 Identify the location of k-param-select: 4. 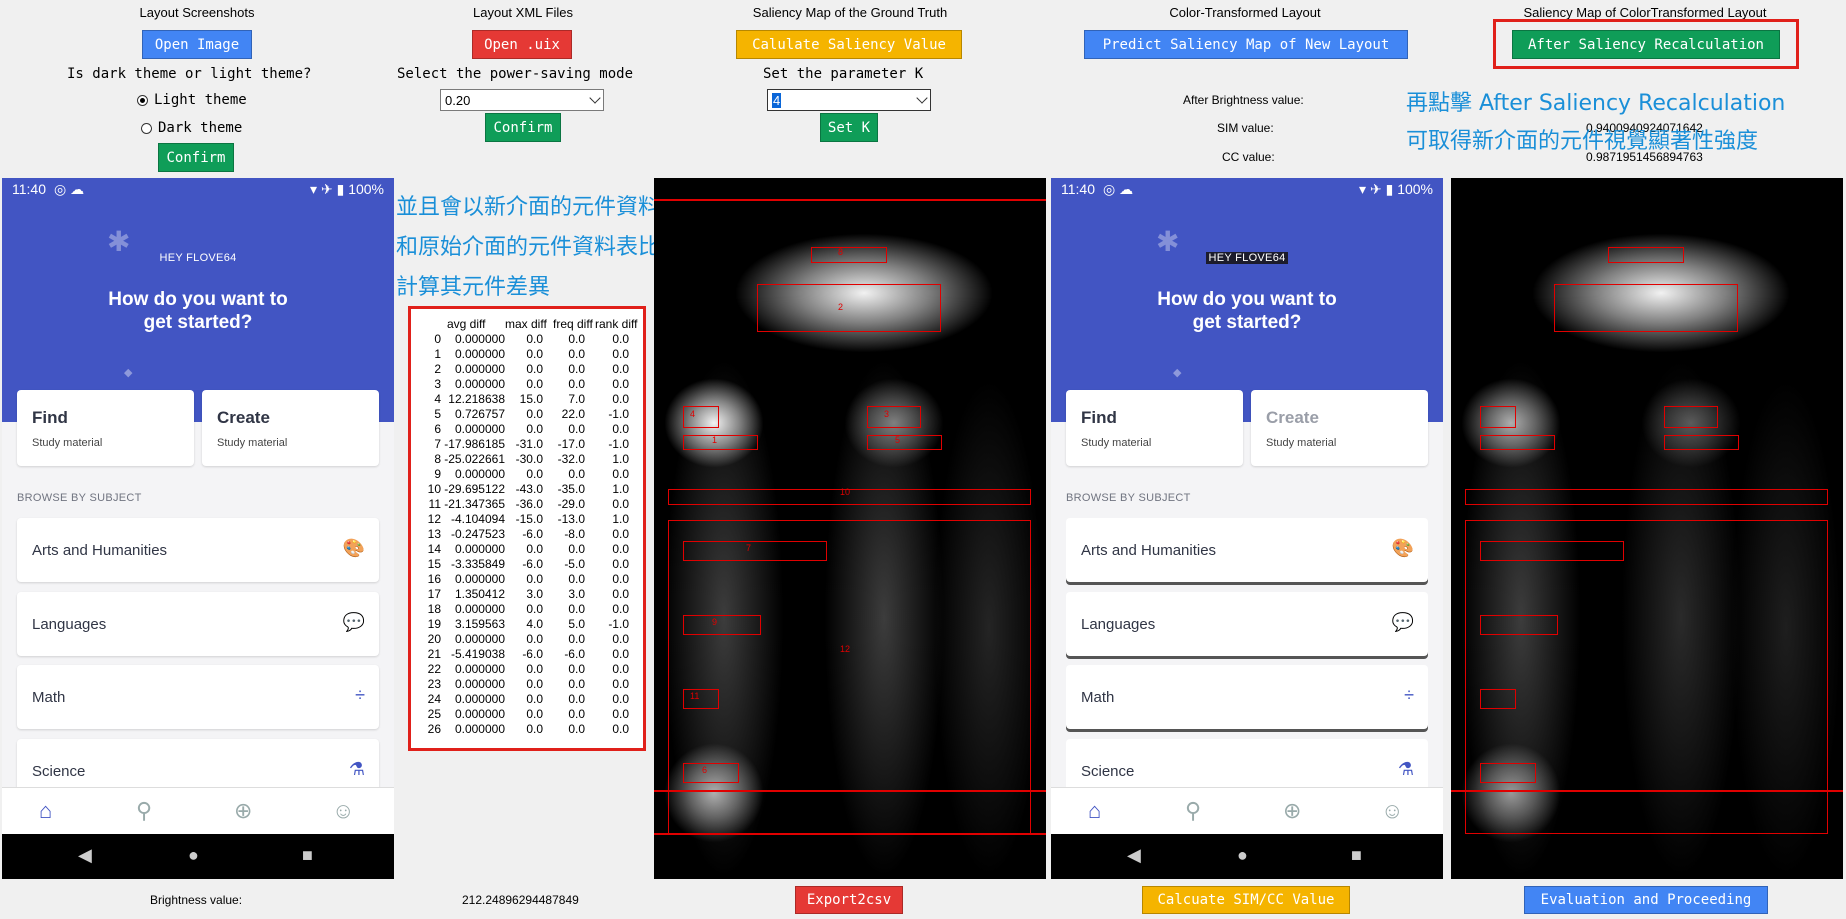
(849, 100).